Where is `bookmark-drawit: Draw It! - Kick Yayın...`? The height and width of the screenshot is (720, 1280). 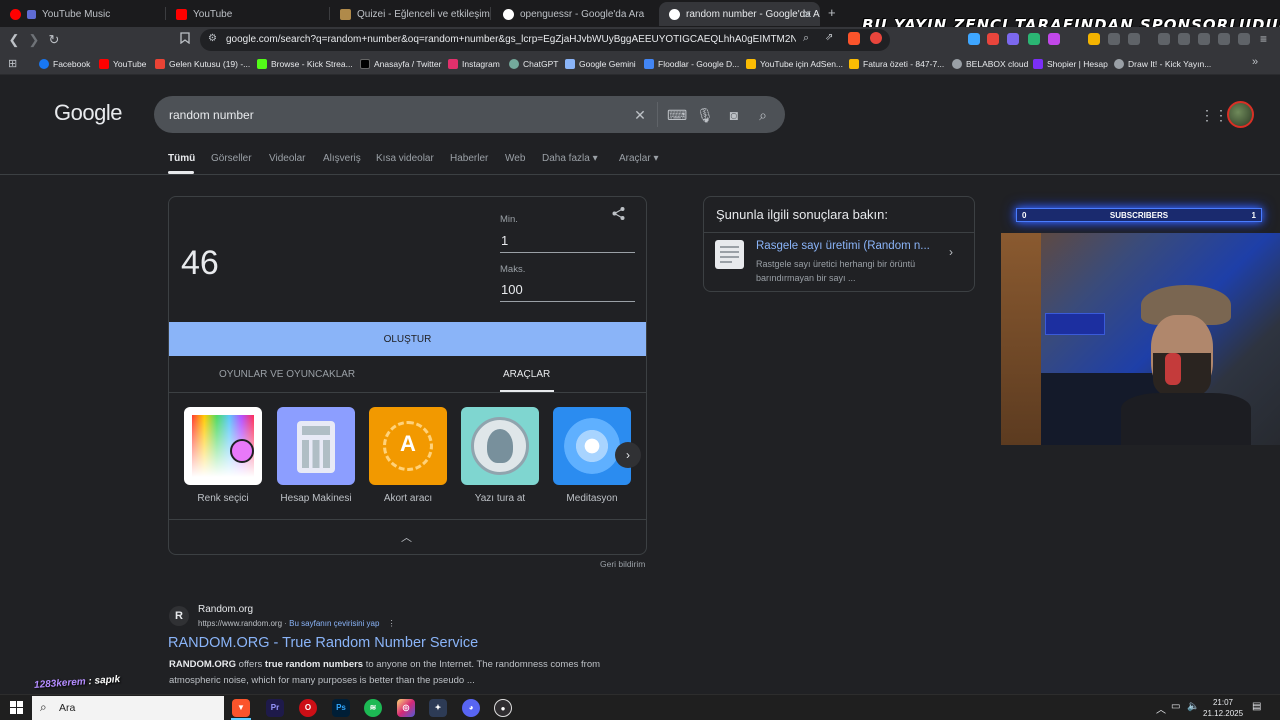 bookmark-drawit: Draw It! - Kick Yayın... is located at coordinates (1162, 64).